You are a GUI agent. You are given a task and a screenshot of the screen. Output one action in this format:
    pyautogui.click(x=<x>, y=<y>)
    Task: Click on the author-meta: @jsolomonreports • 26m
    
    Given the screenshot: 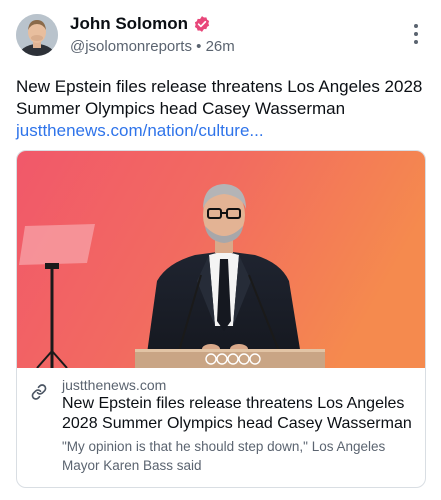 What is the action you would take?
    pyautogui.click(x=152, y=46)
    